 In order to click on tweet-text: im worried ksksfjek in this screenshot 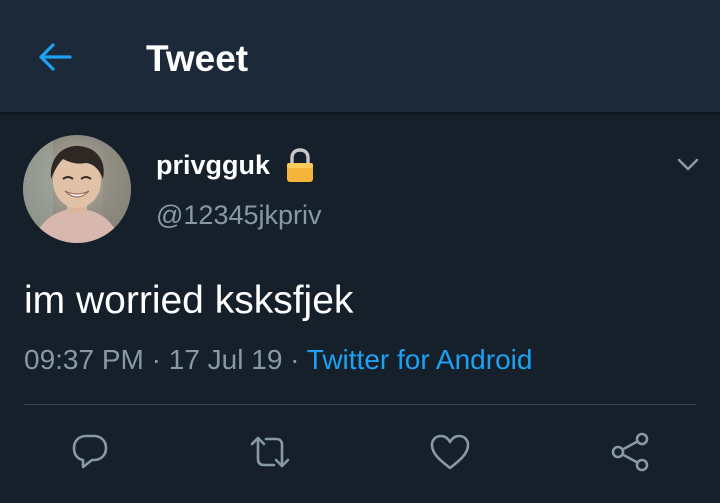, I will do `click(189, 300)`.